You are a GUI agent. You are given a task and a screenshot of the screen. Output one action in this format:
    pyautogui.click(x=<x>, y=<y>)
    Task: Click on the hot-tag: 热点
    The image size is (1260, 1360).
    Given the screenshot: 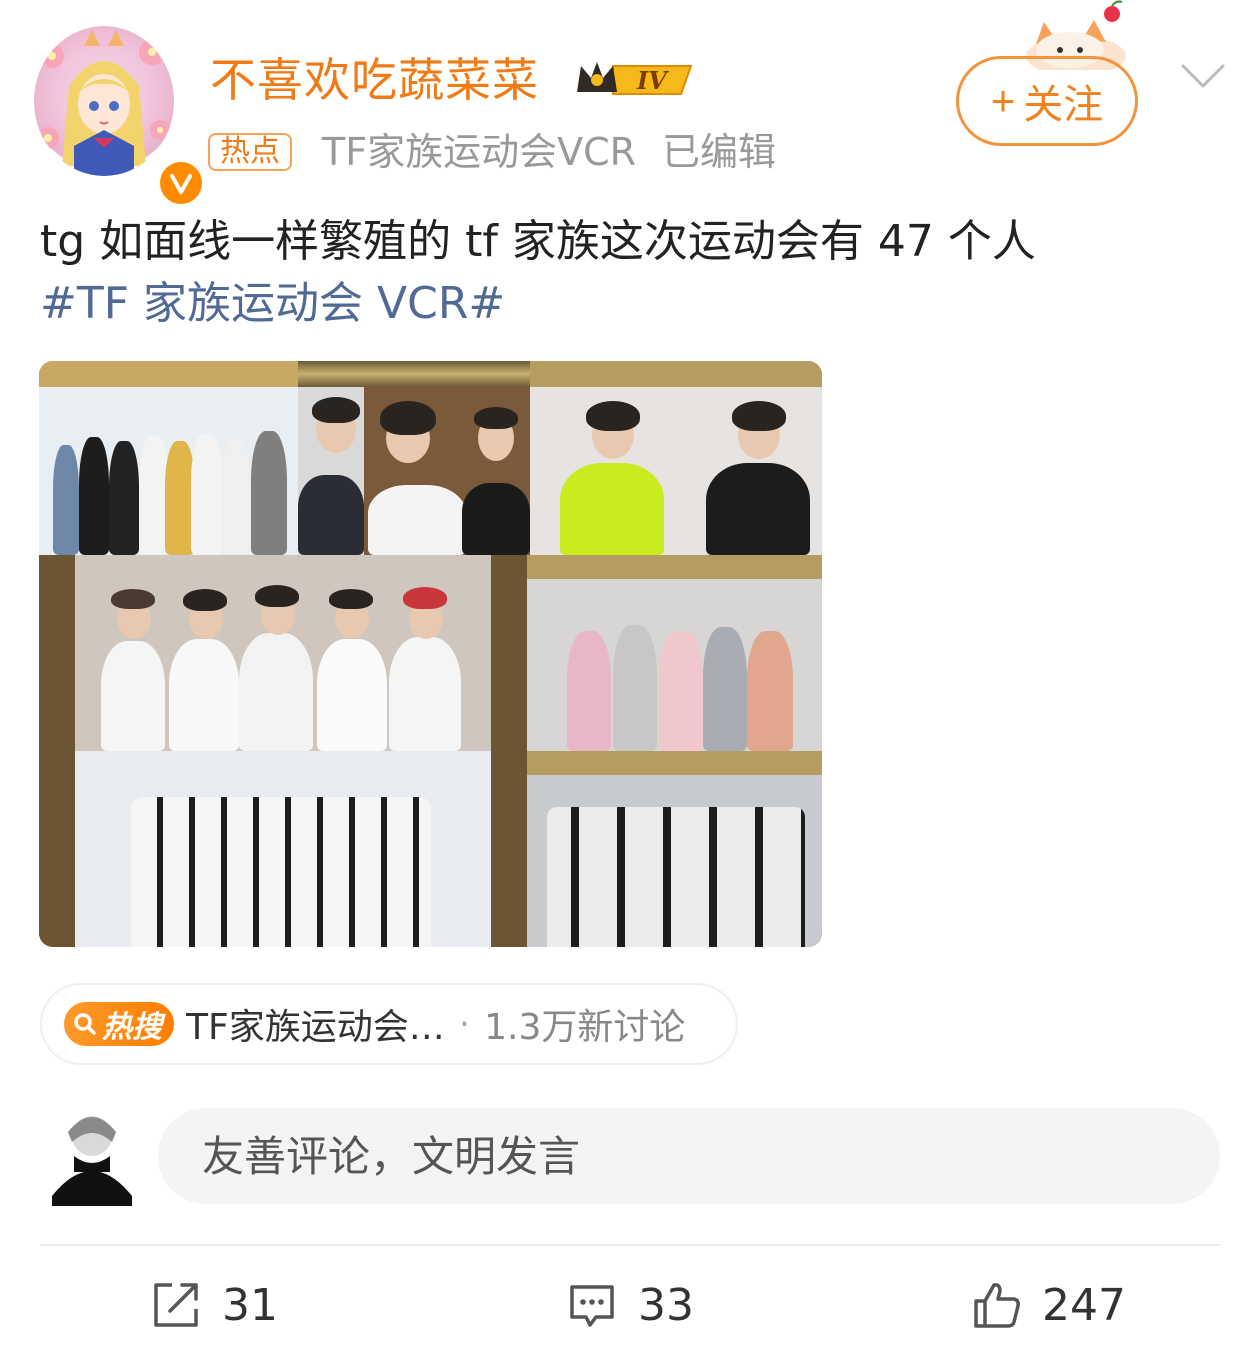 What is the action you would take?
    pyautogui.click(x=250, y=152)
    